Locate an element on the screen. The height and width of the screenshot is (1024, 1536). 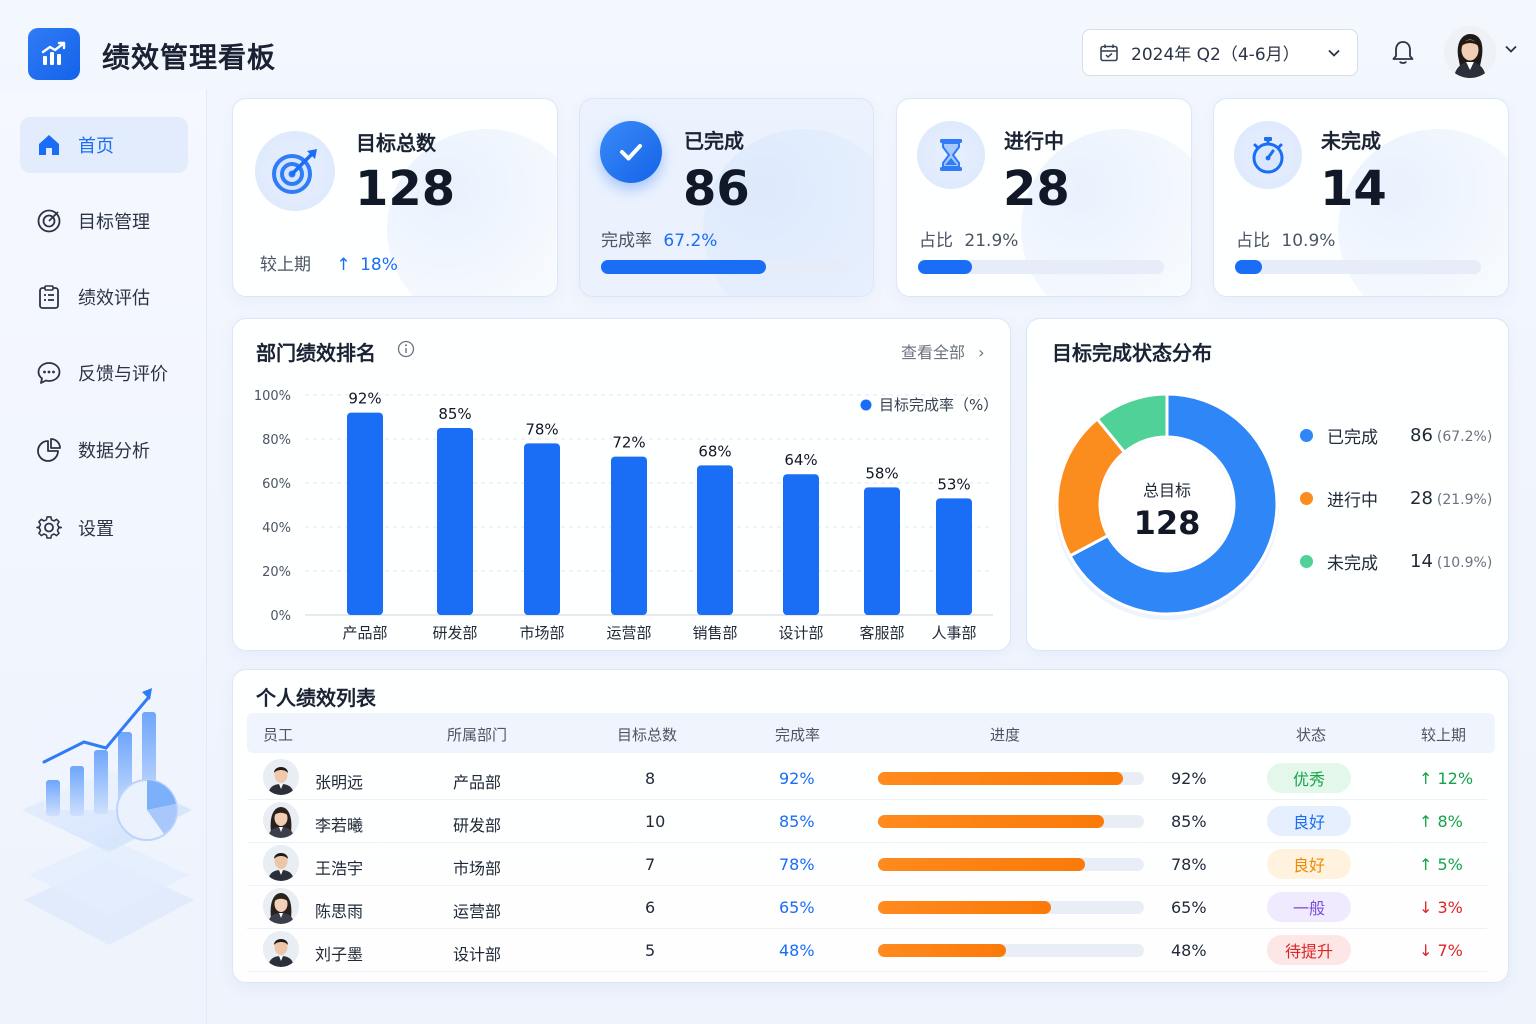
stat-share-label: 占比 is located at coordinates (936, 241).